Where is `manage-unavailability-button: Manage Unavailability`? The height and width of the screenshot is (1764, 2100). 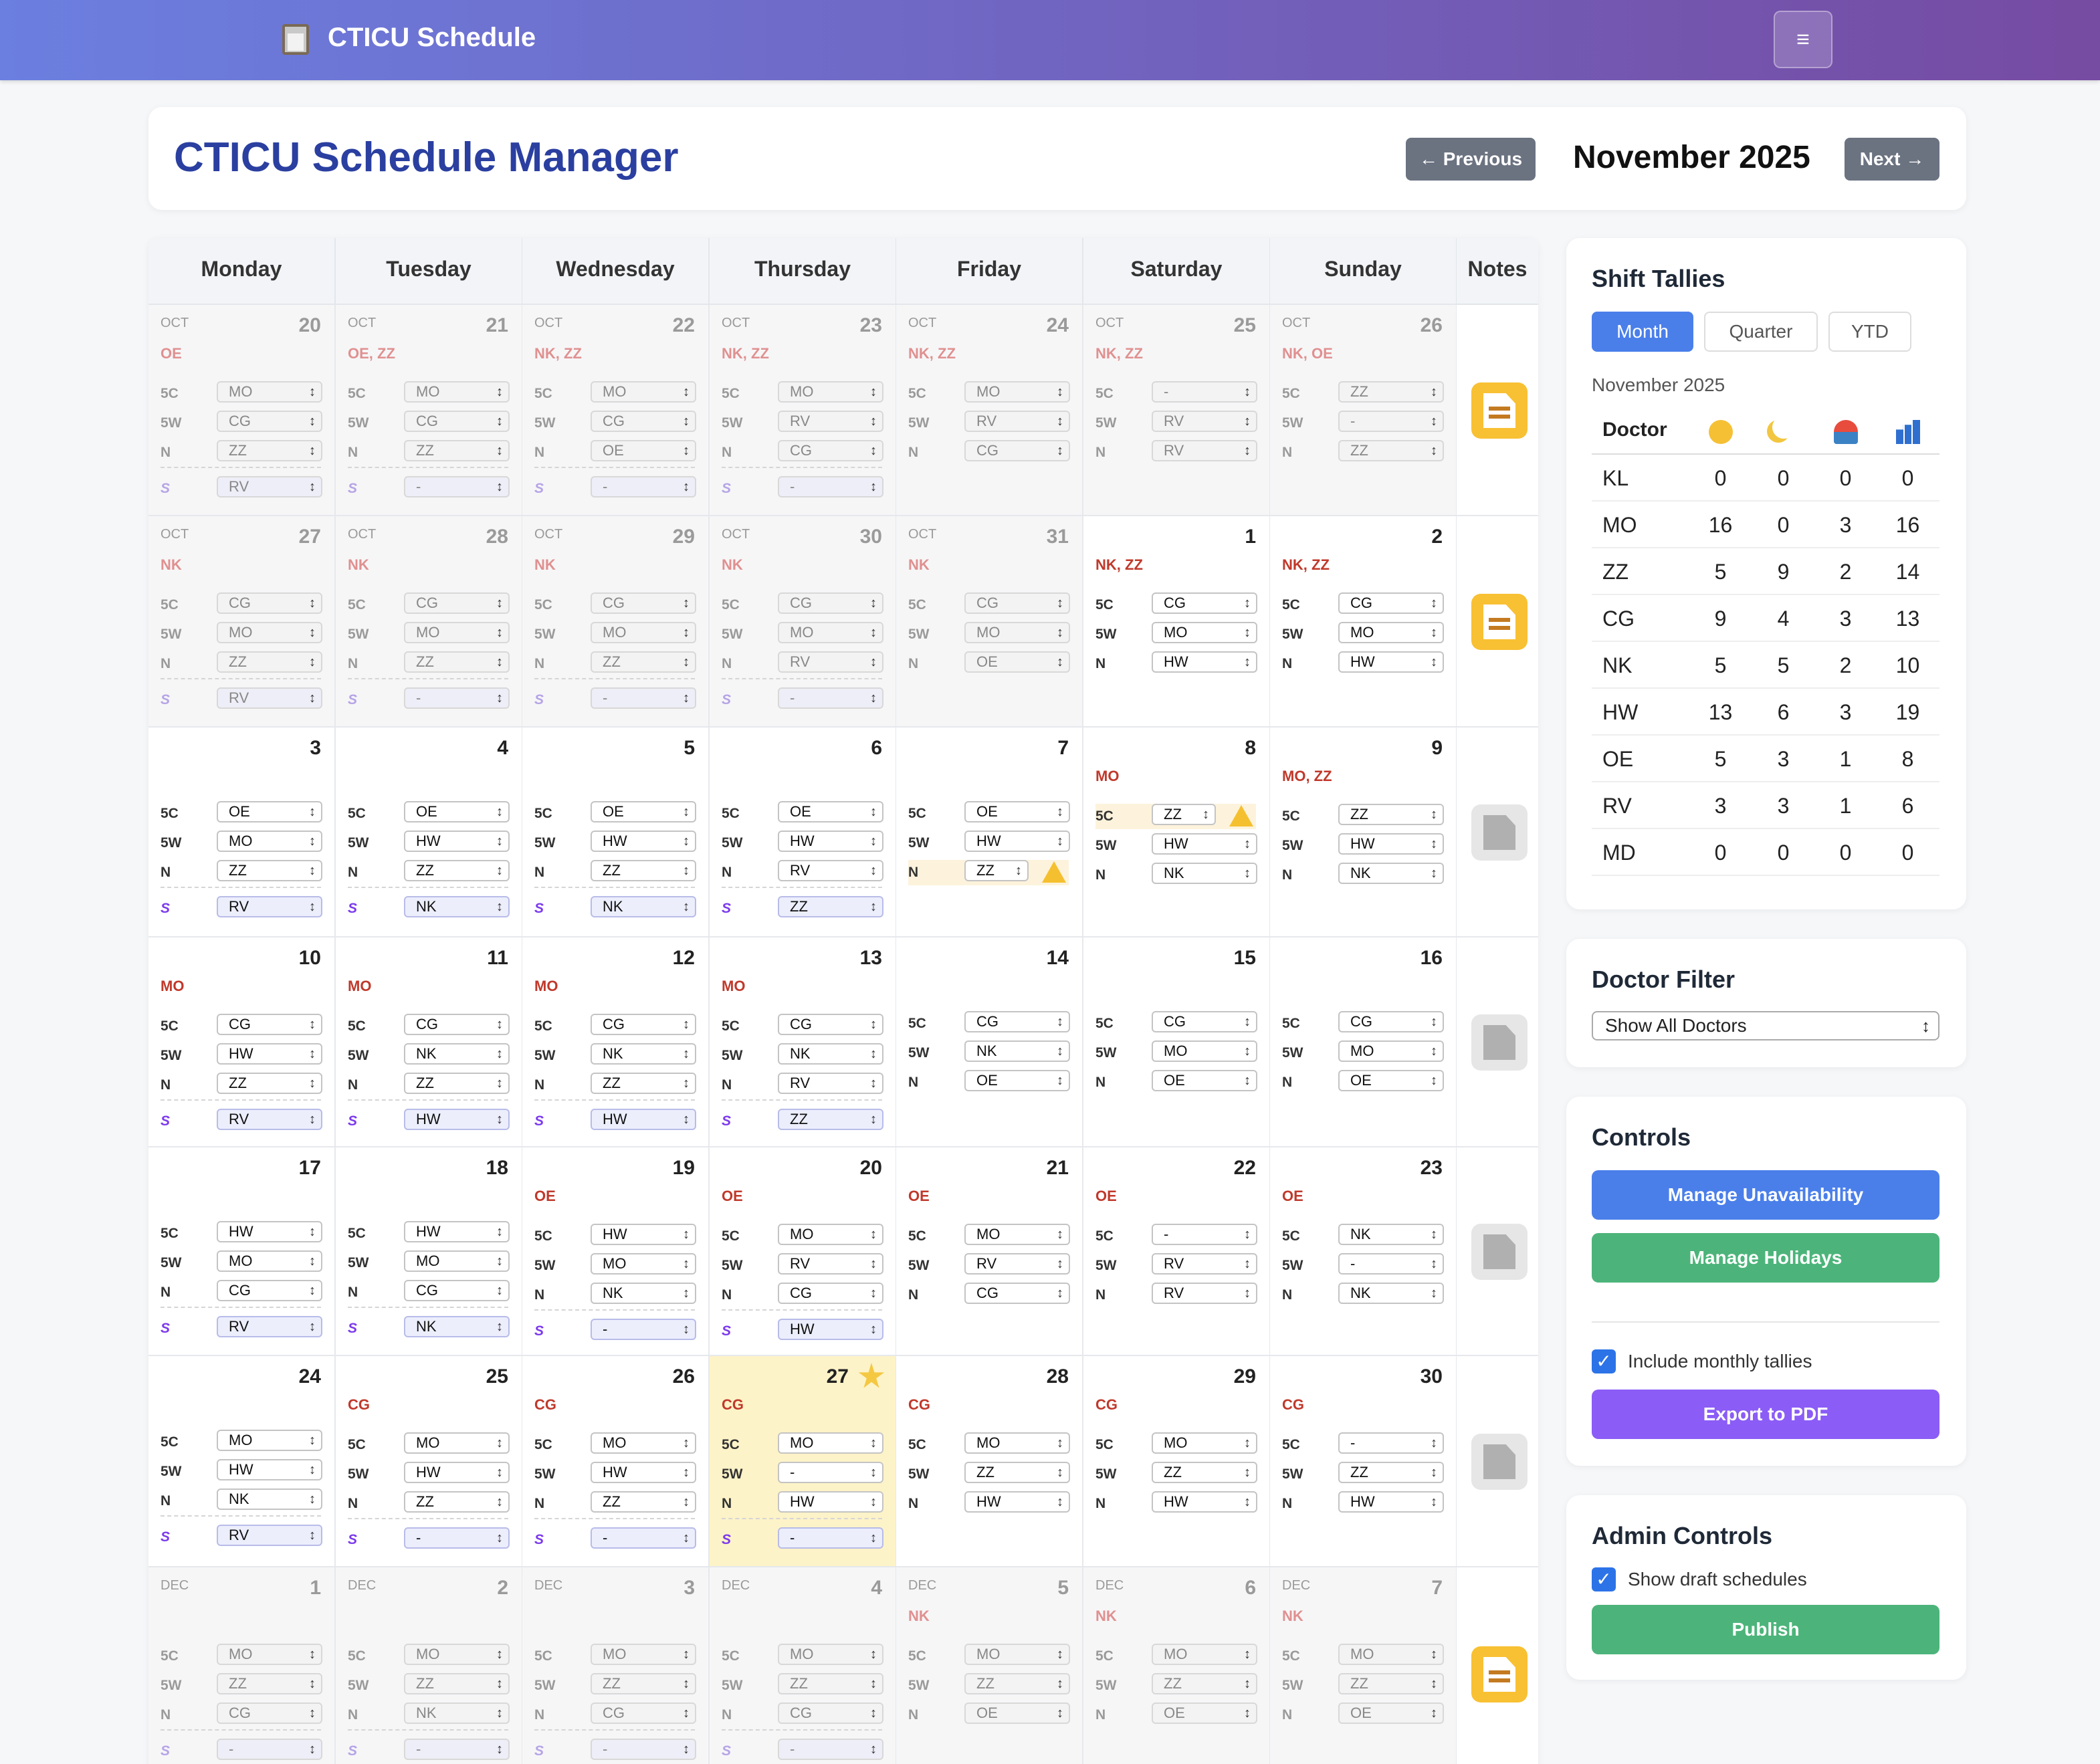
manage-unavailability-button: Manage Unavailability is located at coordinates (1765, 1195).